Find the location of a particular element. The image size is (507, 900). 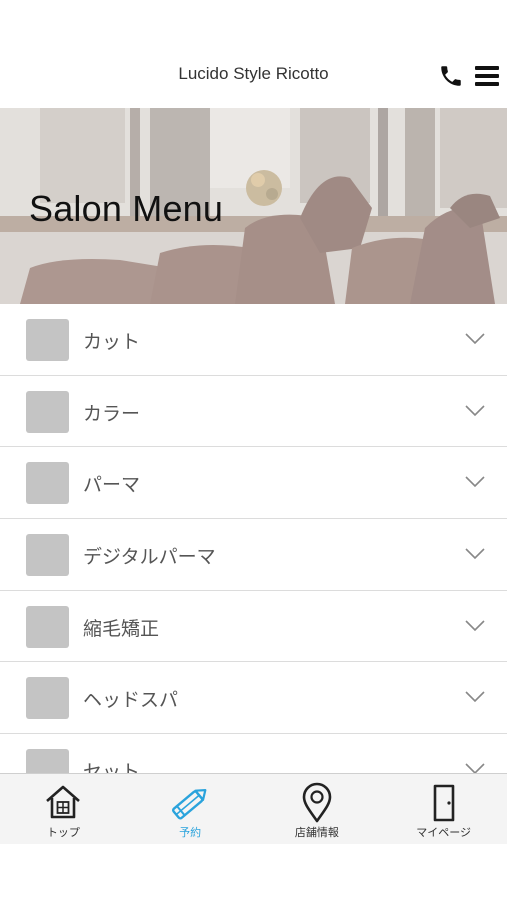

nav-item-store-info: 店舗情報 is located at coordinates (317, 809).